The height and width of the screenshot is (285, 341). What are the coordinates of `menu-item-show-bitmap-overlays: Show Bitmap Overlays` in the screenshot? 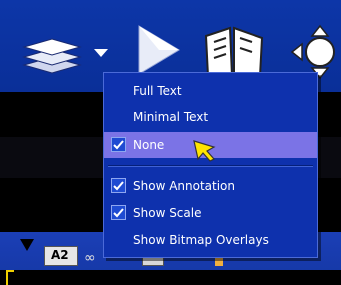 It's located at (210, 240).